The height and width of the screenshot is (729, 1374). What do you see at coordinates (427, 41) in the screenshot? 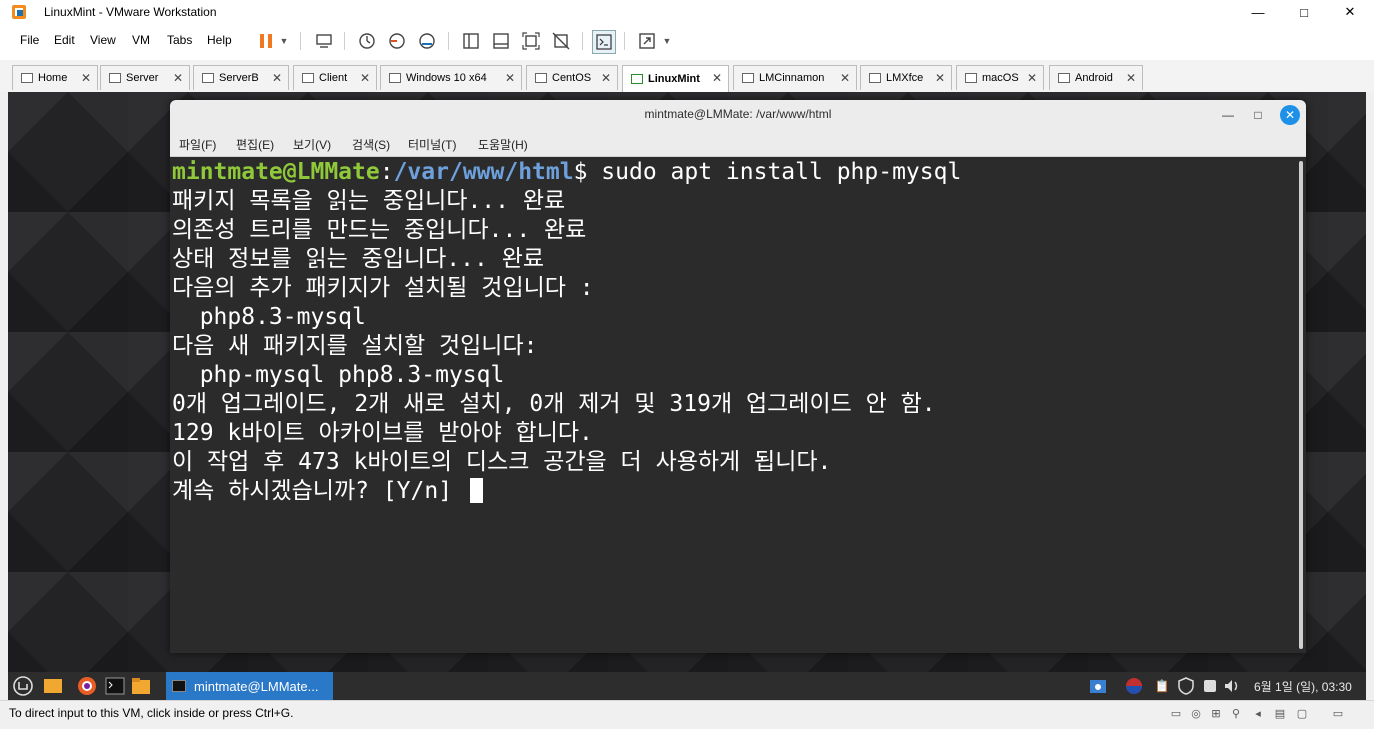
I see `snapshot-manager-icon` at bounding box center [427, 41].